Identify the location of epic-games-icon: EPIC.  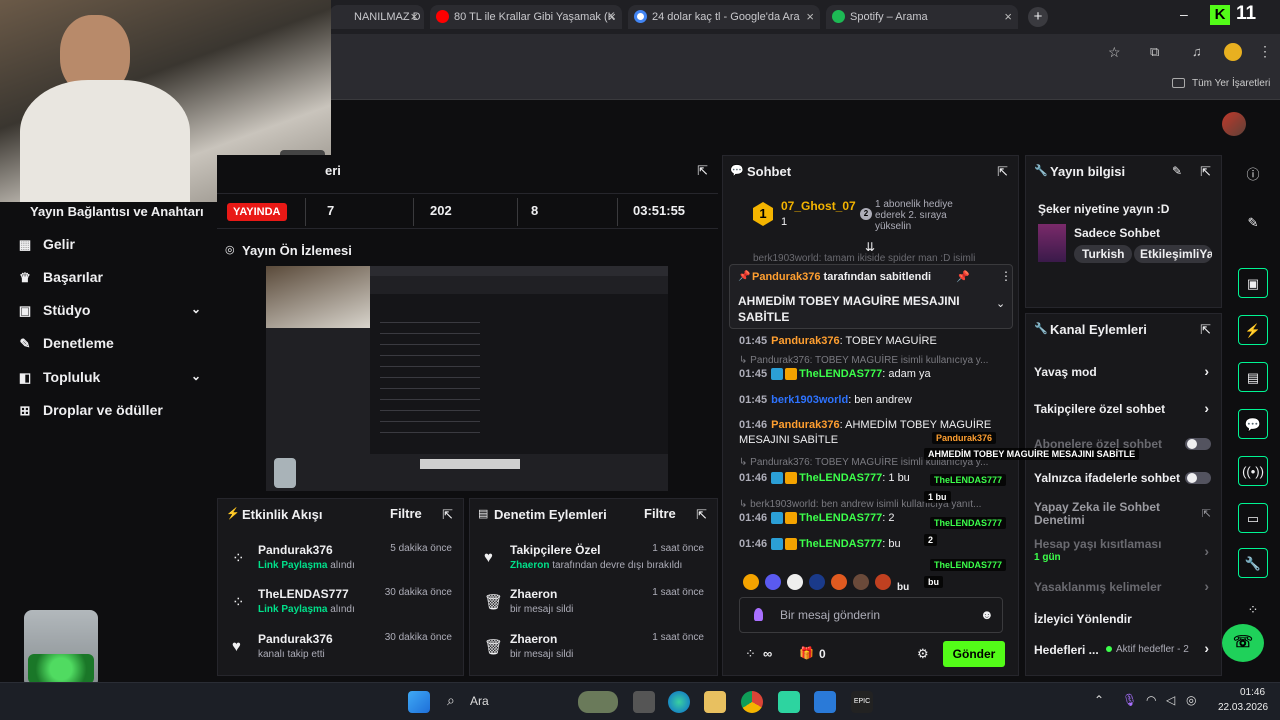
(862, 702).